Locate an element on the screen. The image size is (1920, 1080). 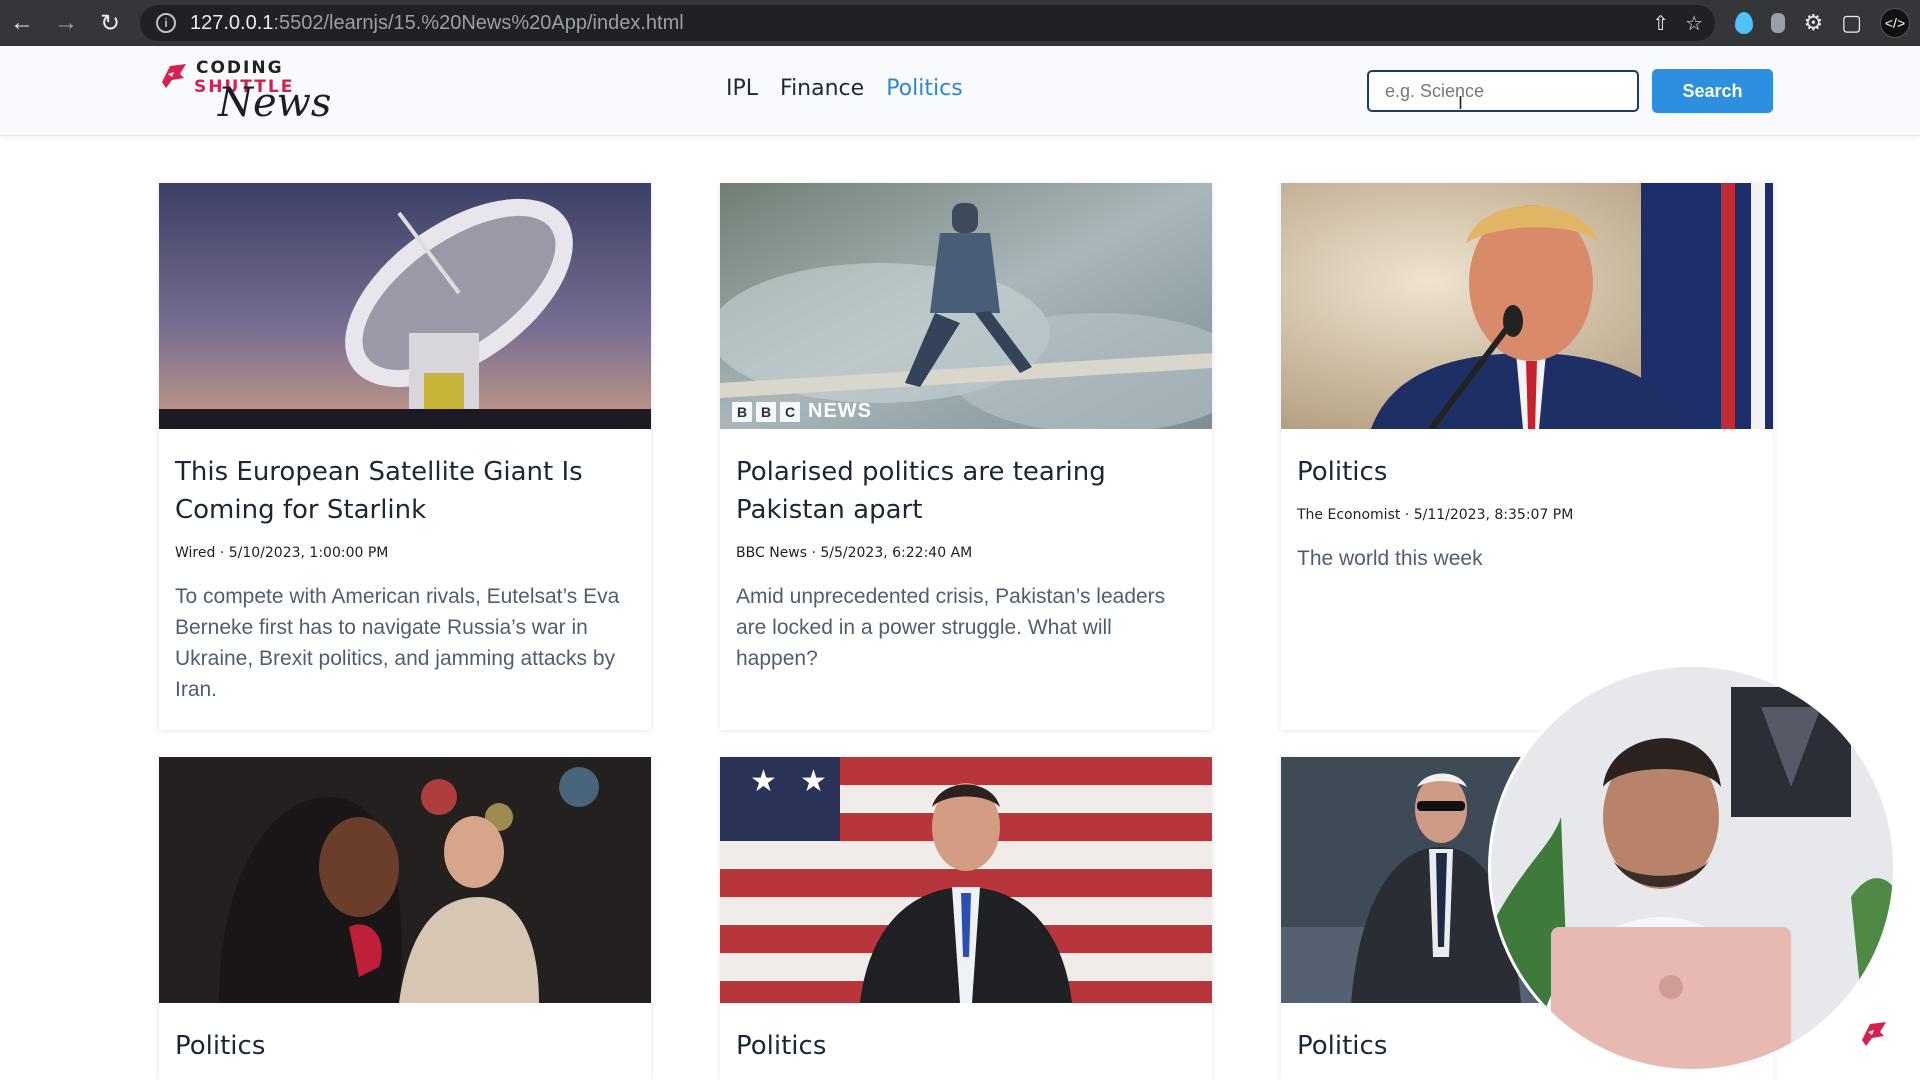
nav-item-politics: Politics is located at coordinates (924, 88).